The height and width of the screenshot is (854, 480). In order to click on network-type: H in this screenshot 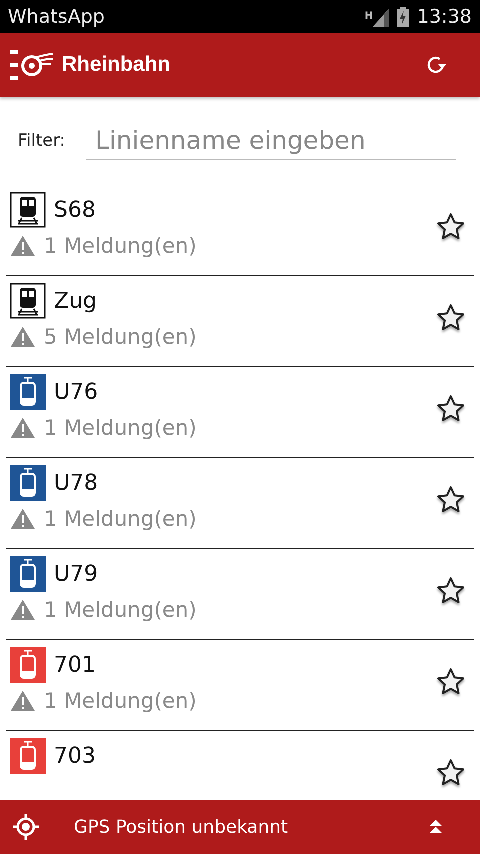, I will do `click(369, 16)`.